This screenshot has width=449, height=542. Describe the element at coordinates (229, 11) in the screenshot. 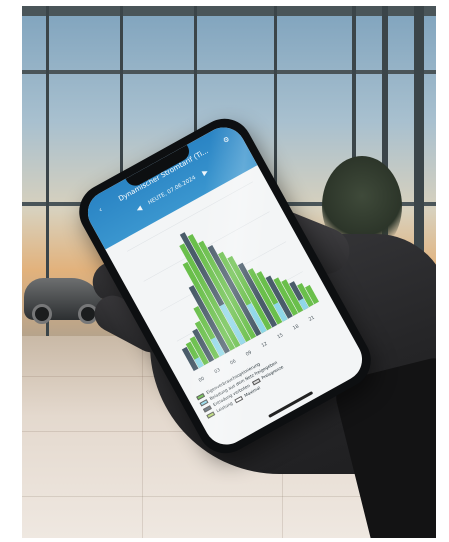

I see `ceiling-beam` at that location.